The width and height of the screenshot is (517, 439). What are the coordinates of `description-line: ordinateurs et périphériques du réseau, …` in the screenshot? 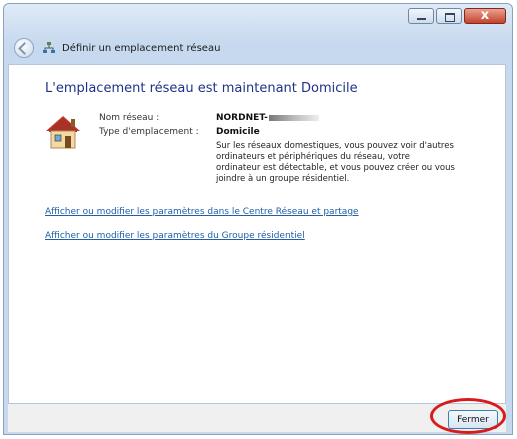 It's located at (313, 157).